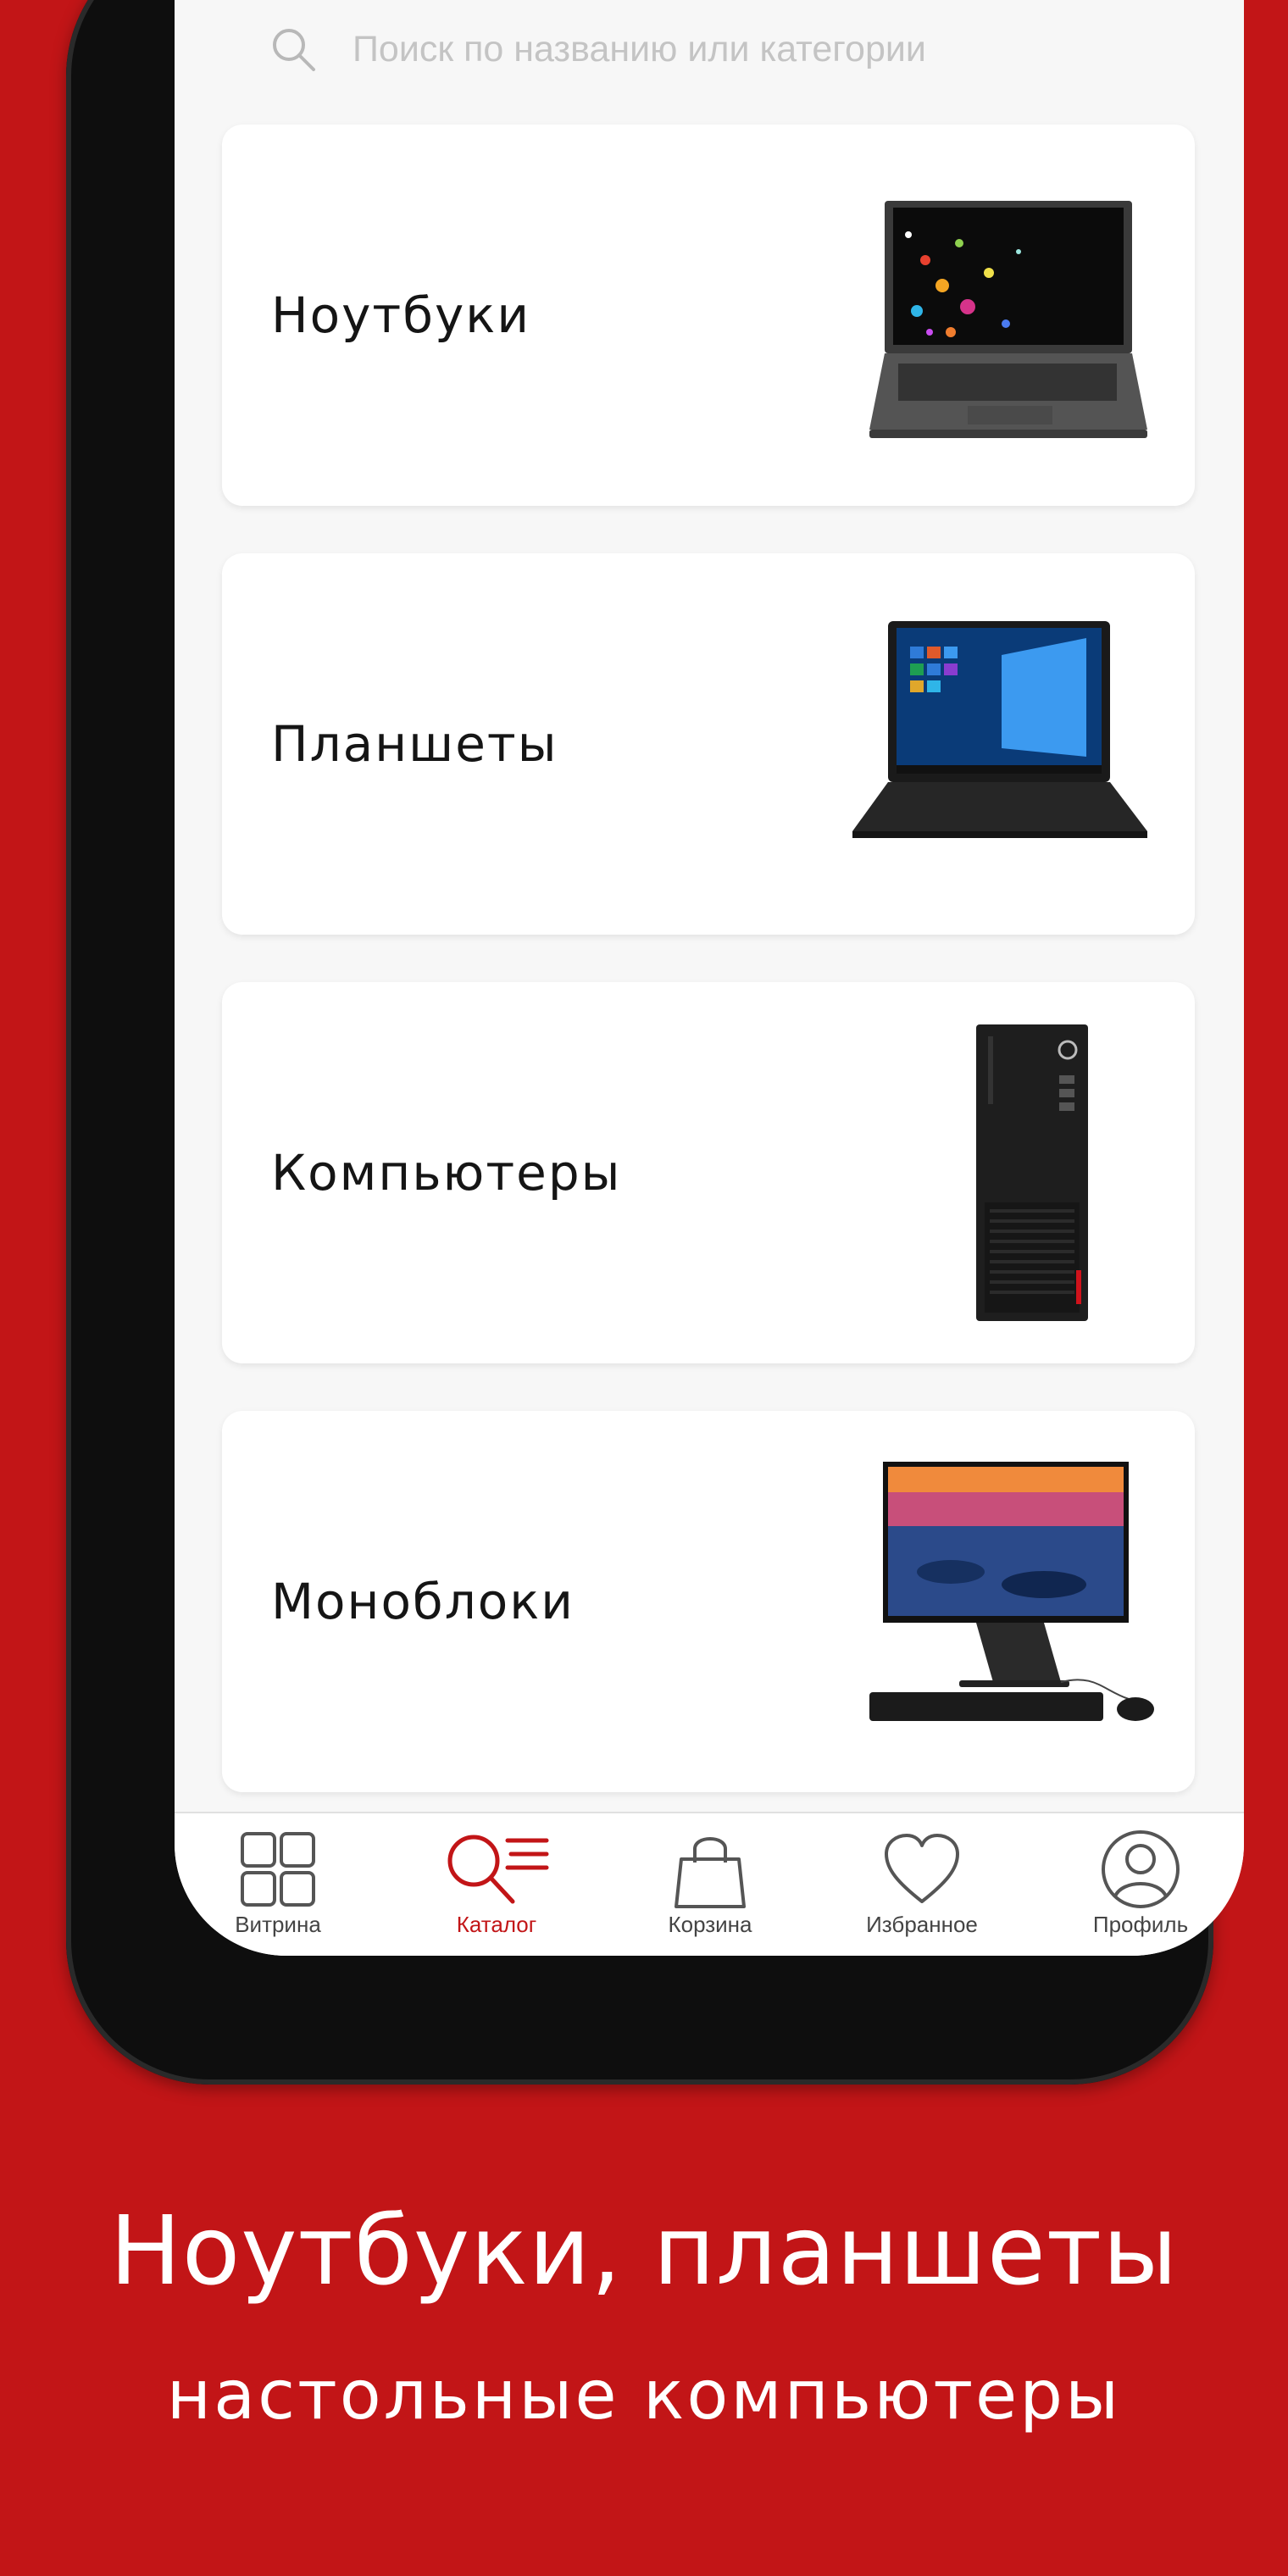 Image resolution: width=1288 pixels, height=2576 pixels. I want to click on search-icon, so click(294, 50).